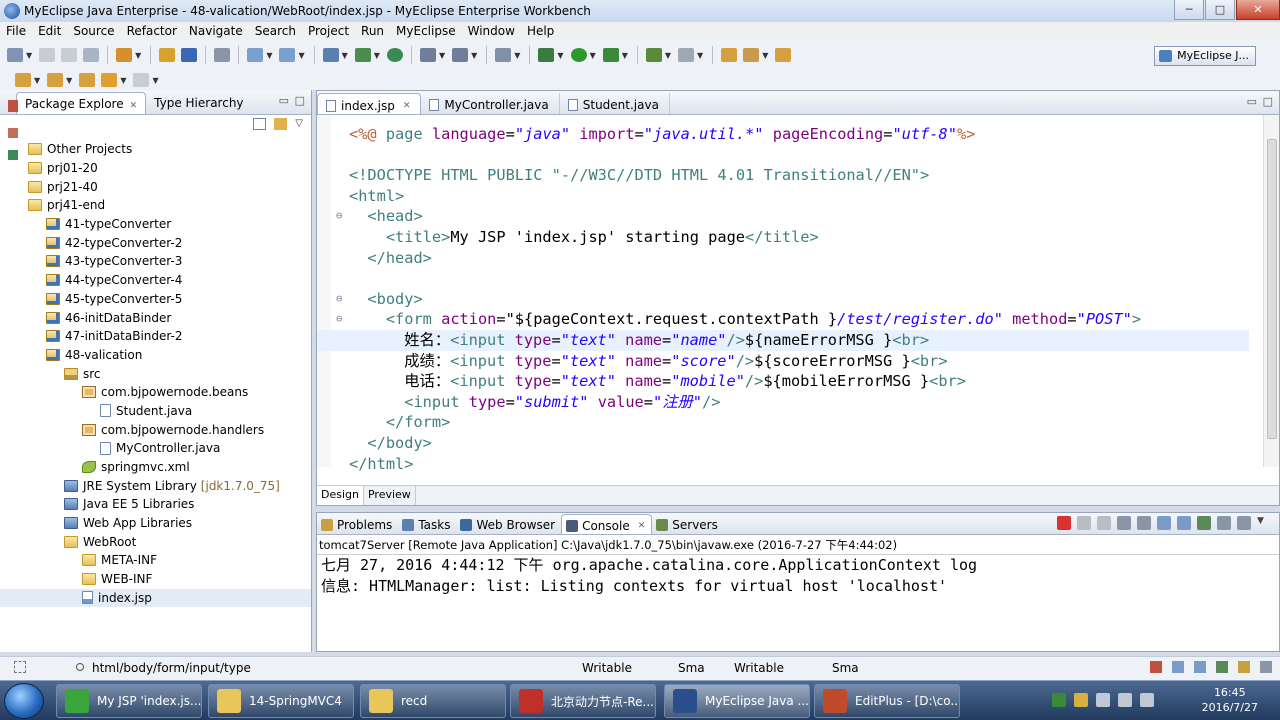 The image size is (1280, 720). Describe the element at coordinates (155, 448) in the screenshot. I see `tree-item: MyController.java` at that location.